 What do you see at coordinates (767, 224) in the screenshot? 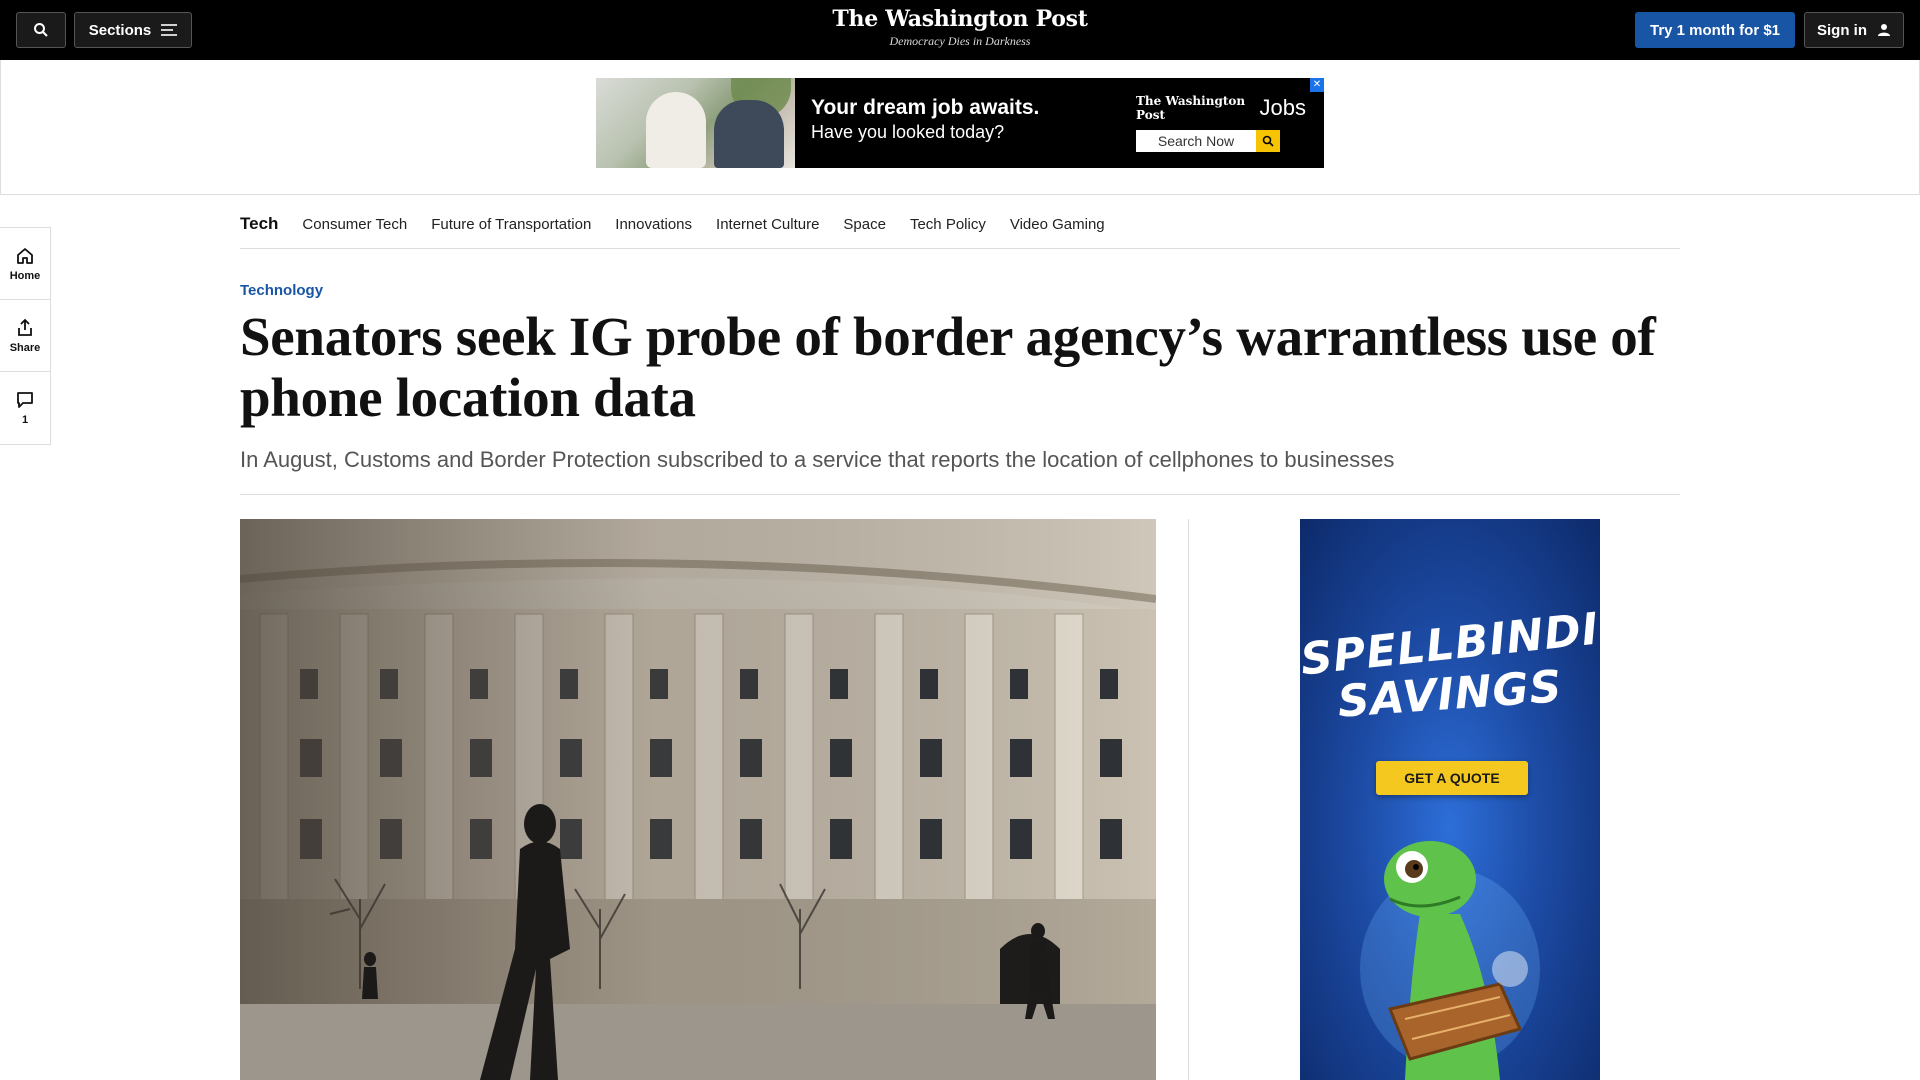
I see `section-link-internet-culture: Internet Culture` at bounding box center [767, 224].